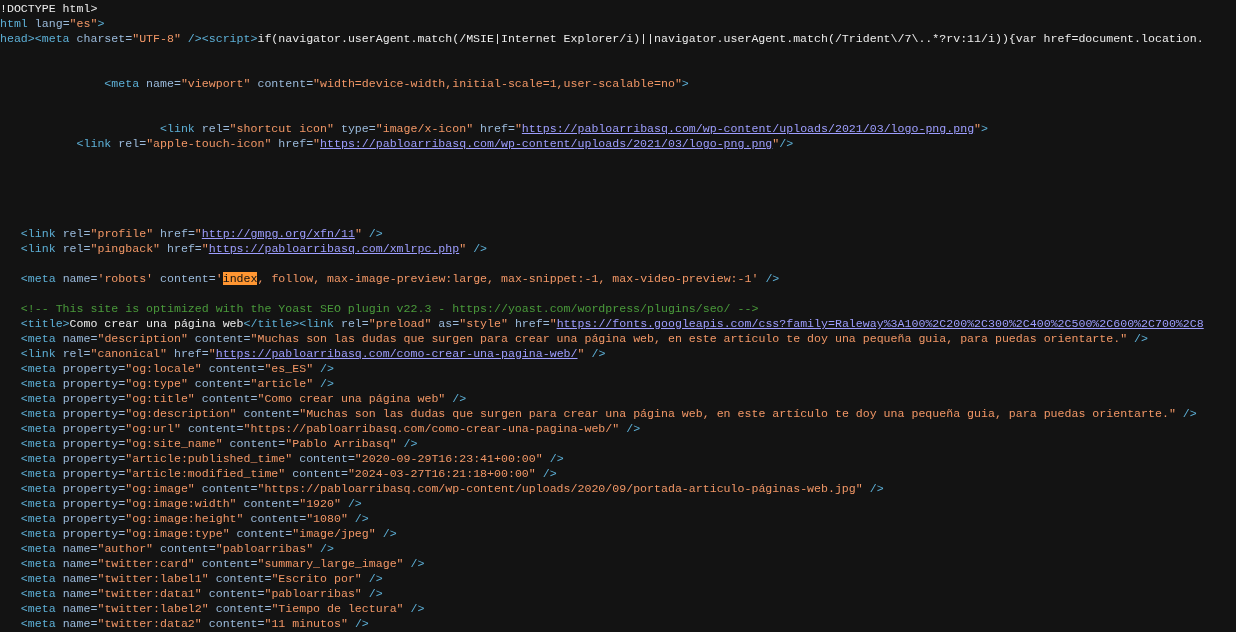 This screenshot has height=632, width=1236. I want to click on source-line: <meta name='robots' content='index, follow, max-image-preview:large, max-snippet:-1, max-video-preview:-1' />, so click(399, 278).